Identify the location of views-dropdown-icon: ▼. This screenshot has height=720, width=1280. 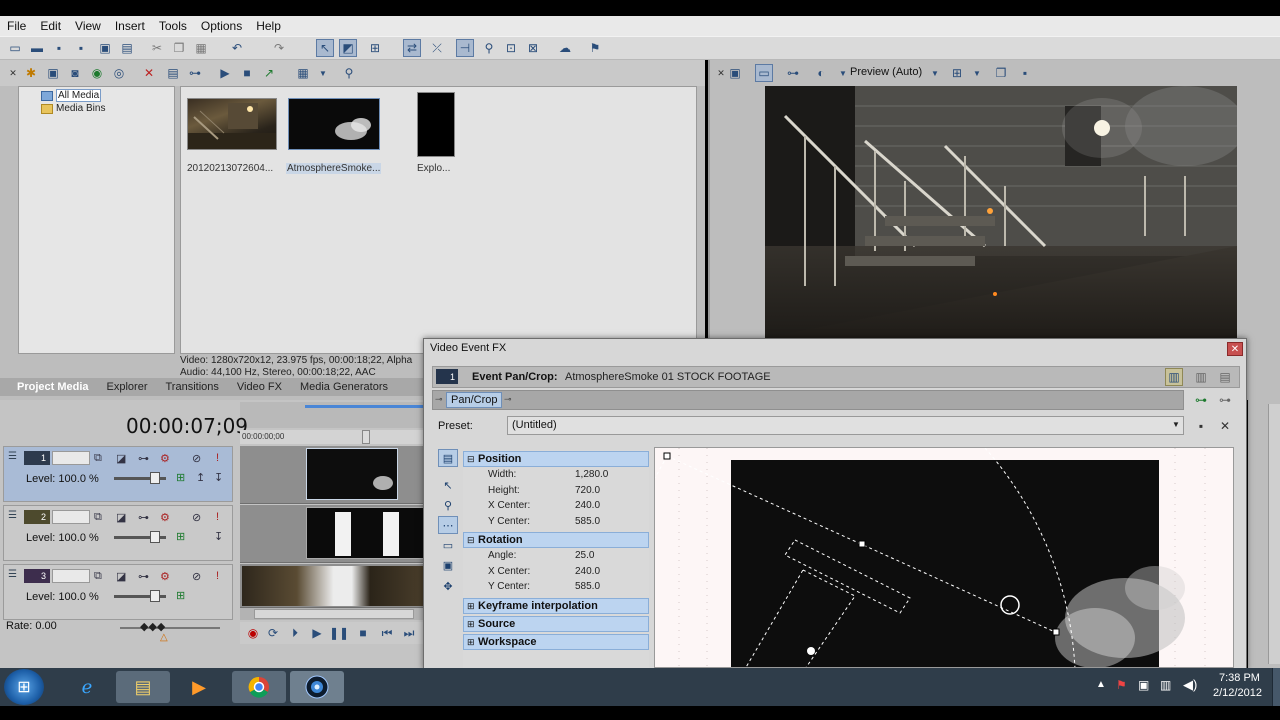
(323, 73).